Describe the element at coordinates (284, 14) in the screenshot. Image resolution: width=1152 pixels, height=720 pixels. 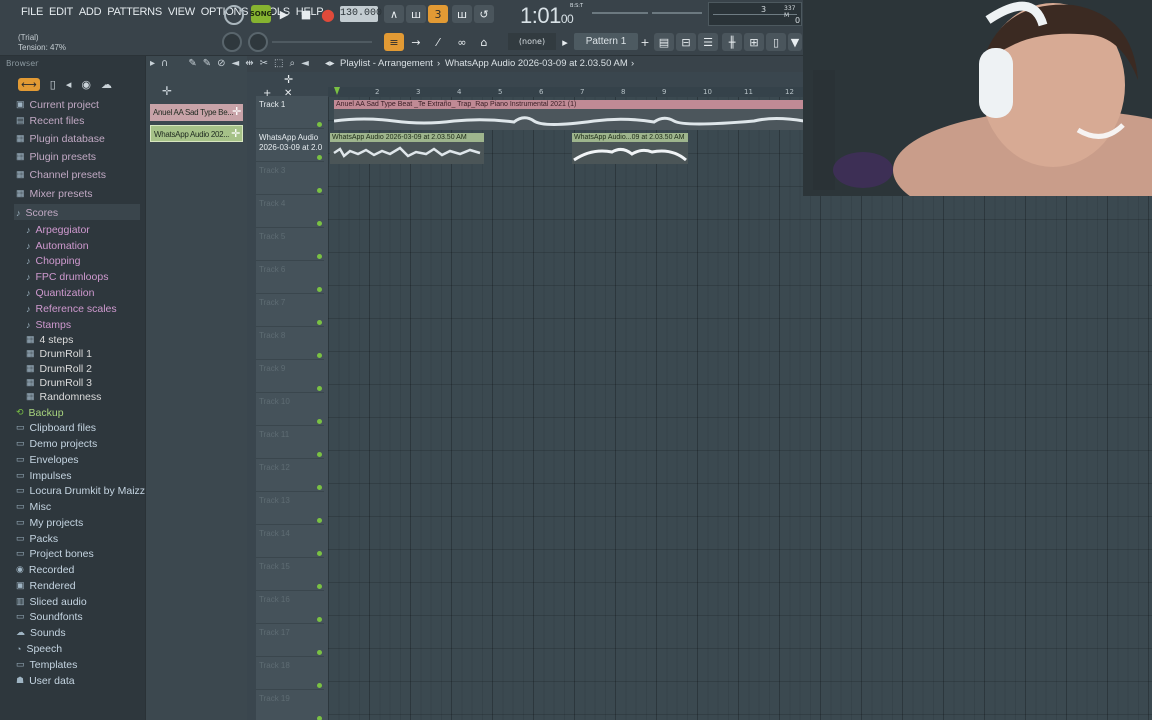
I see `play-button: ▶` at that location.